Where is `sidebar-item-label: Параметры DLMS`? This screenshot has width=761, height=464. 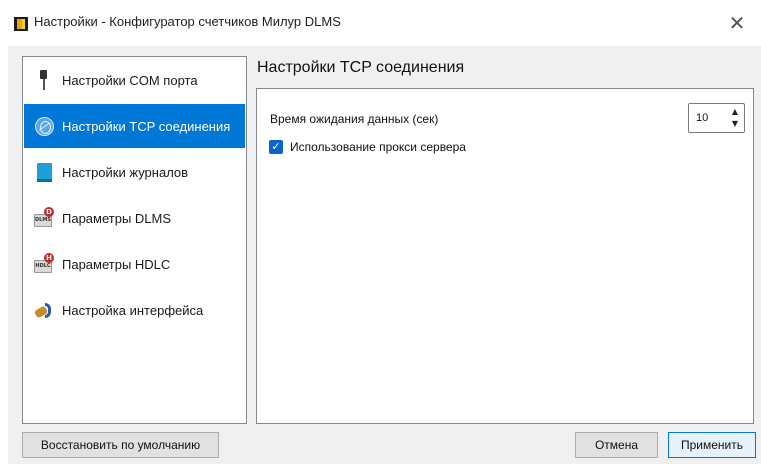
sidebar-item-label: Параметры DLMS is located at coordinates (117, 218).